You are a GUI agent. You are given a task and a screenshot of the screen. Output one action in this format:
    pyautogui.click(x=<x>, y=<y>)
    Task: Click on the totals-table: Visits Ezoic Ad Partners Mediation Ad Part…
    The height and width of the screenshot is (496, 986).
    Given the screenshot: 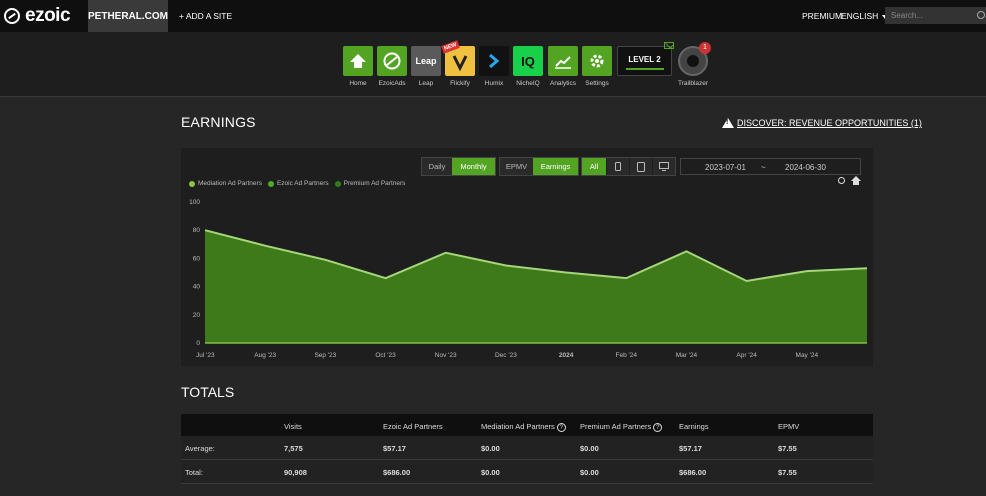 What is the action you would take?
    pyautogui.click(x=527, y=449)
    